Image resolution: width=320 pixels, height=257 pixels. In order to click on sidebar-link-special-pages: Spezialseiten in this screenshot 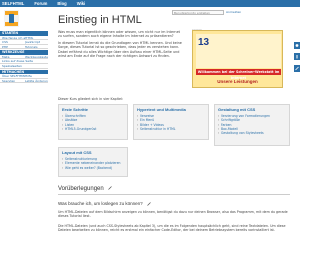, I will do `click(24, 66)`.